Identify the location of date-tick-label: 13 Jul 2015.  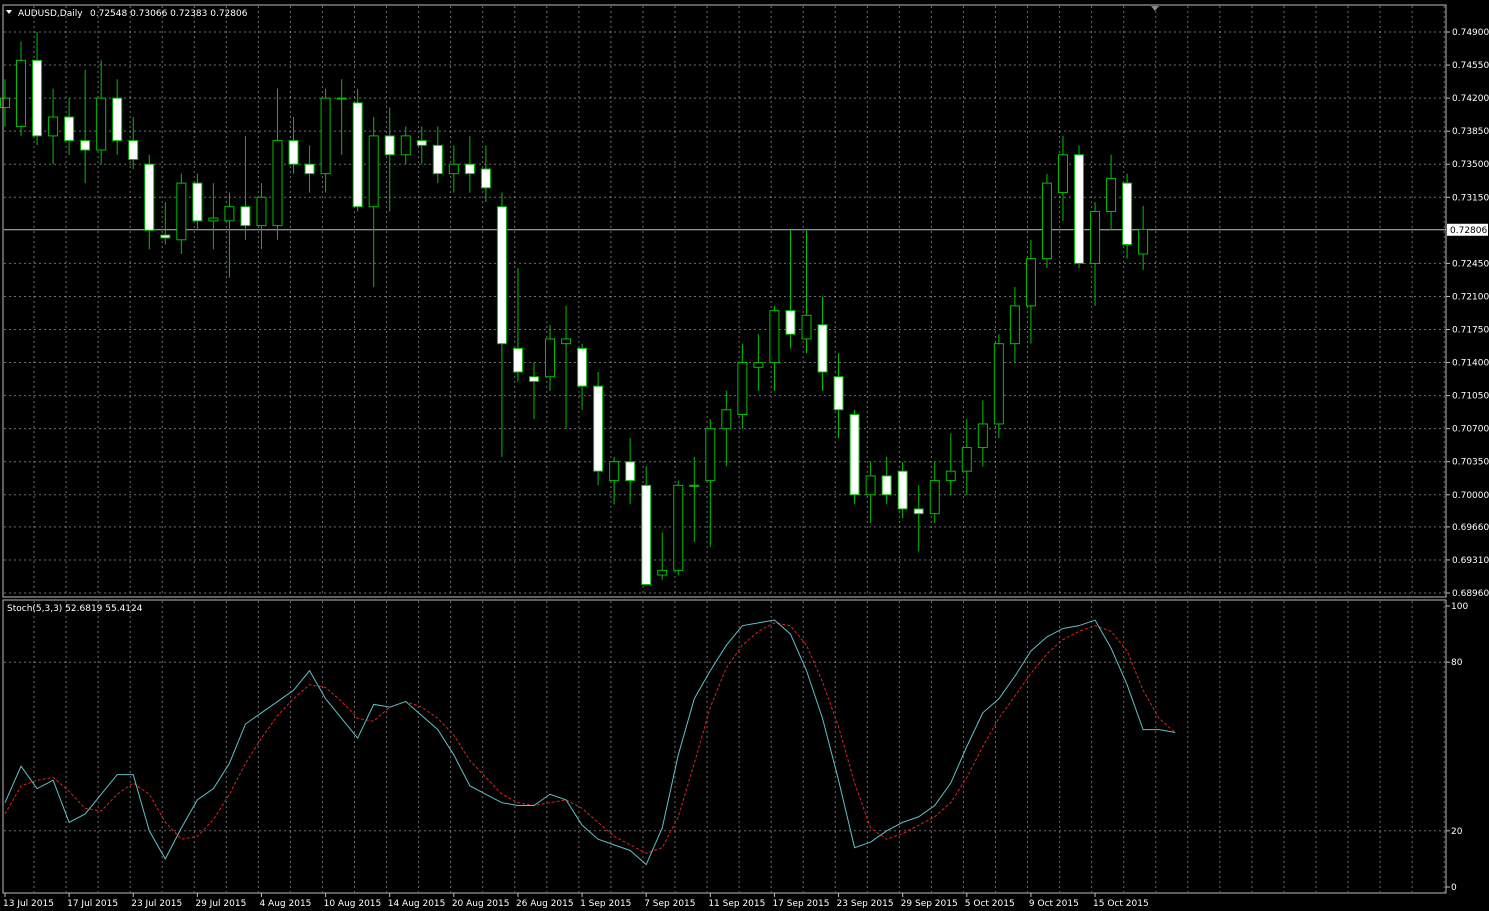
(28, 904).